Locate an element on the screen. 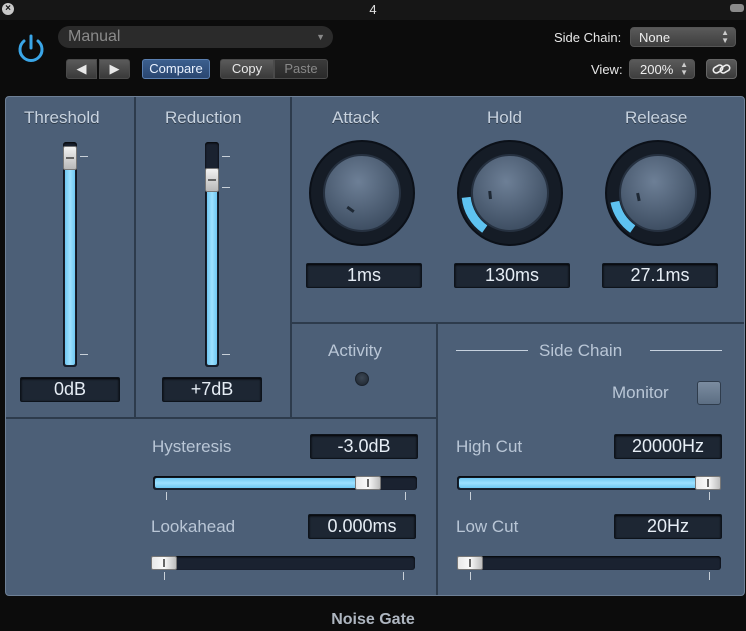 Image resolution: width=746 pixels, height=631 pixels. copy-button: Copy is located at coordinates (247, 69).